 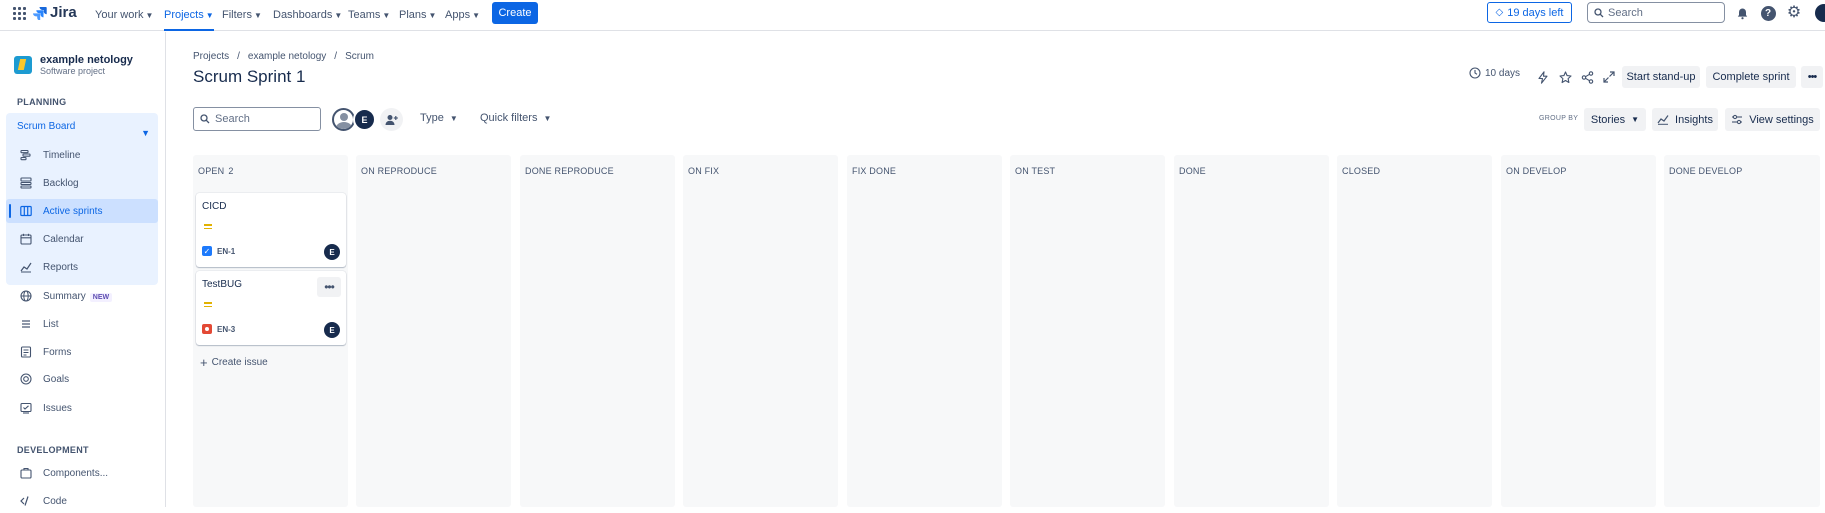 I want to click on share-icon, so click(x=1587, y=77).